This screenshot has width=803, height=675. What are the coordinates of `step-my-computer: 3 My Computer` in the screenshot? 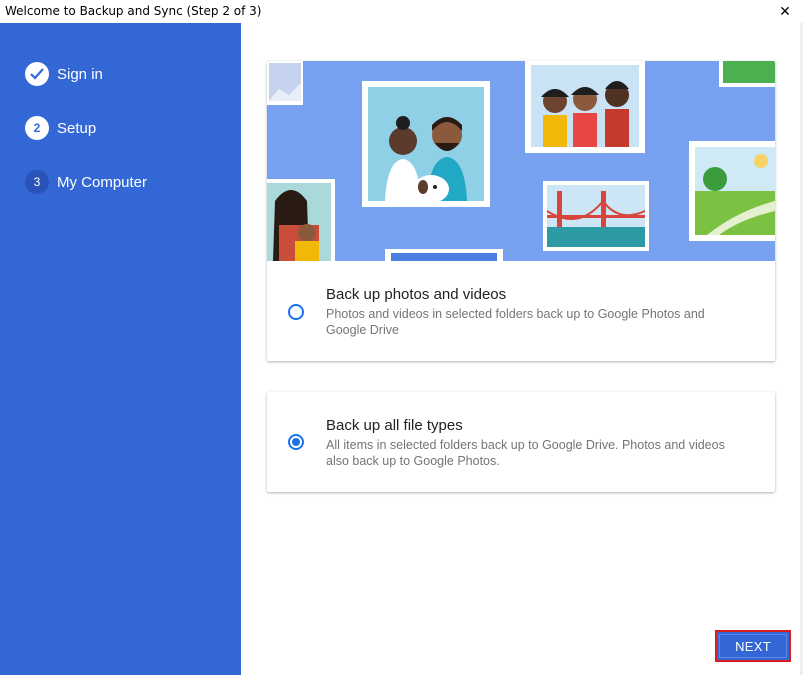 It's located at (86, 182).